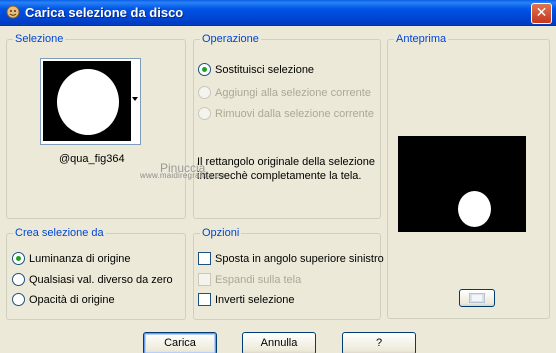 The height and width of the screenshot is (353, 556). I want to click on close-icon: ✕, so click(542, 13).